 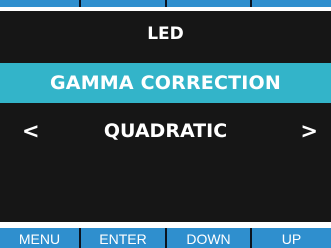 I want to click on menu-button: MENU, so click(x=39, y=238).